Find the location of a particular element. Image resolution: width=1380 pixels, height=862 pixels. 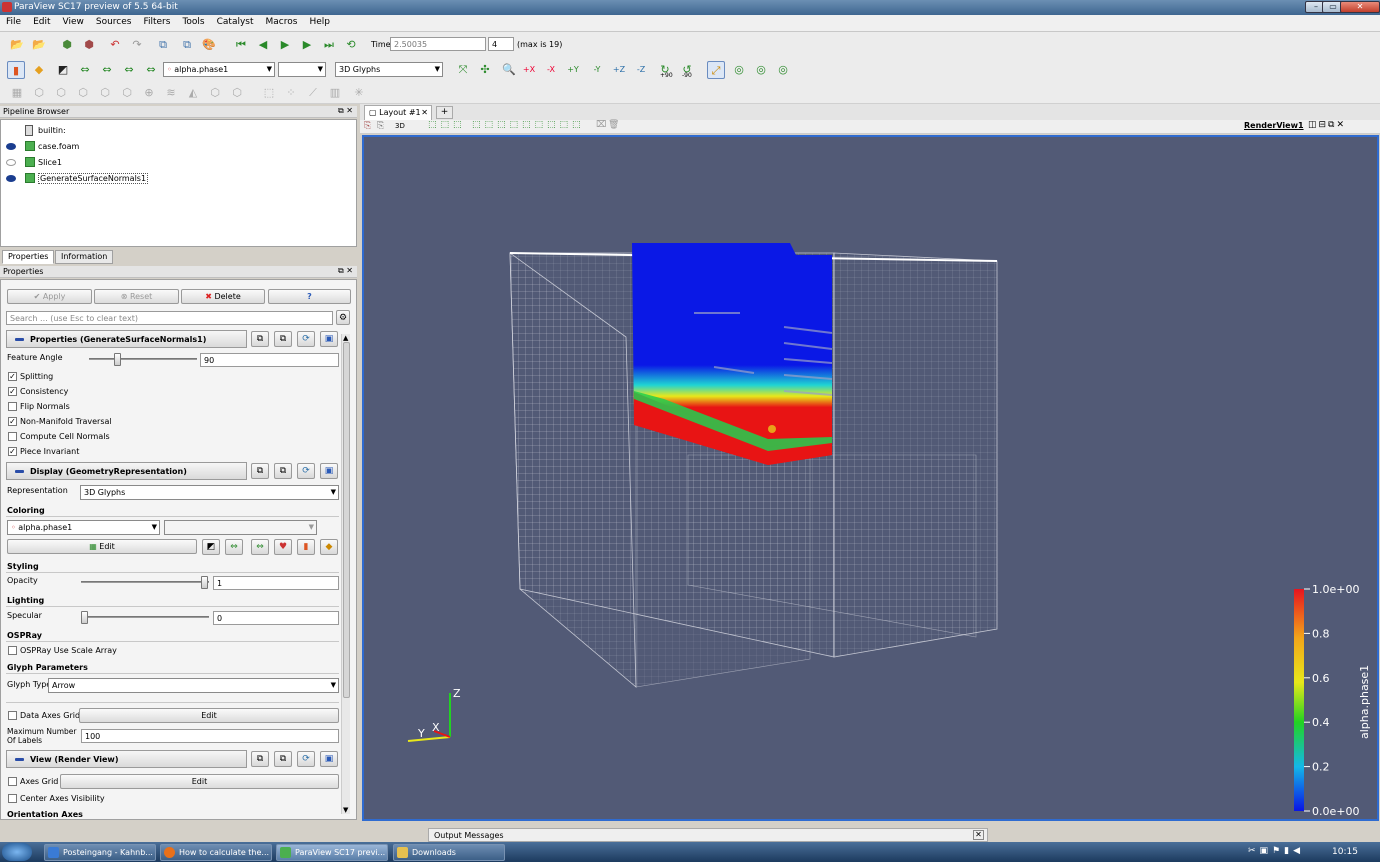

close-icon: ✕ is located at coordinates (978, 835).